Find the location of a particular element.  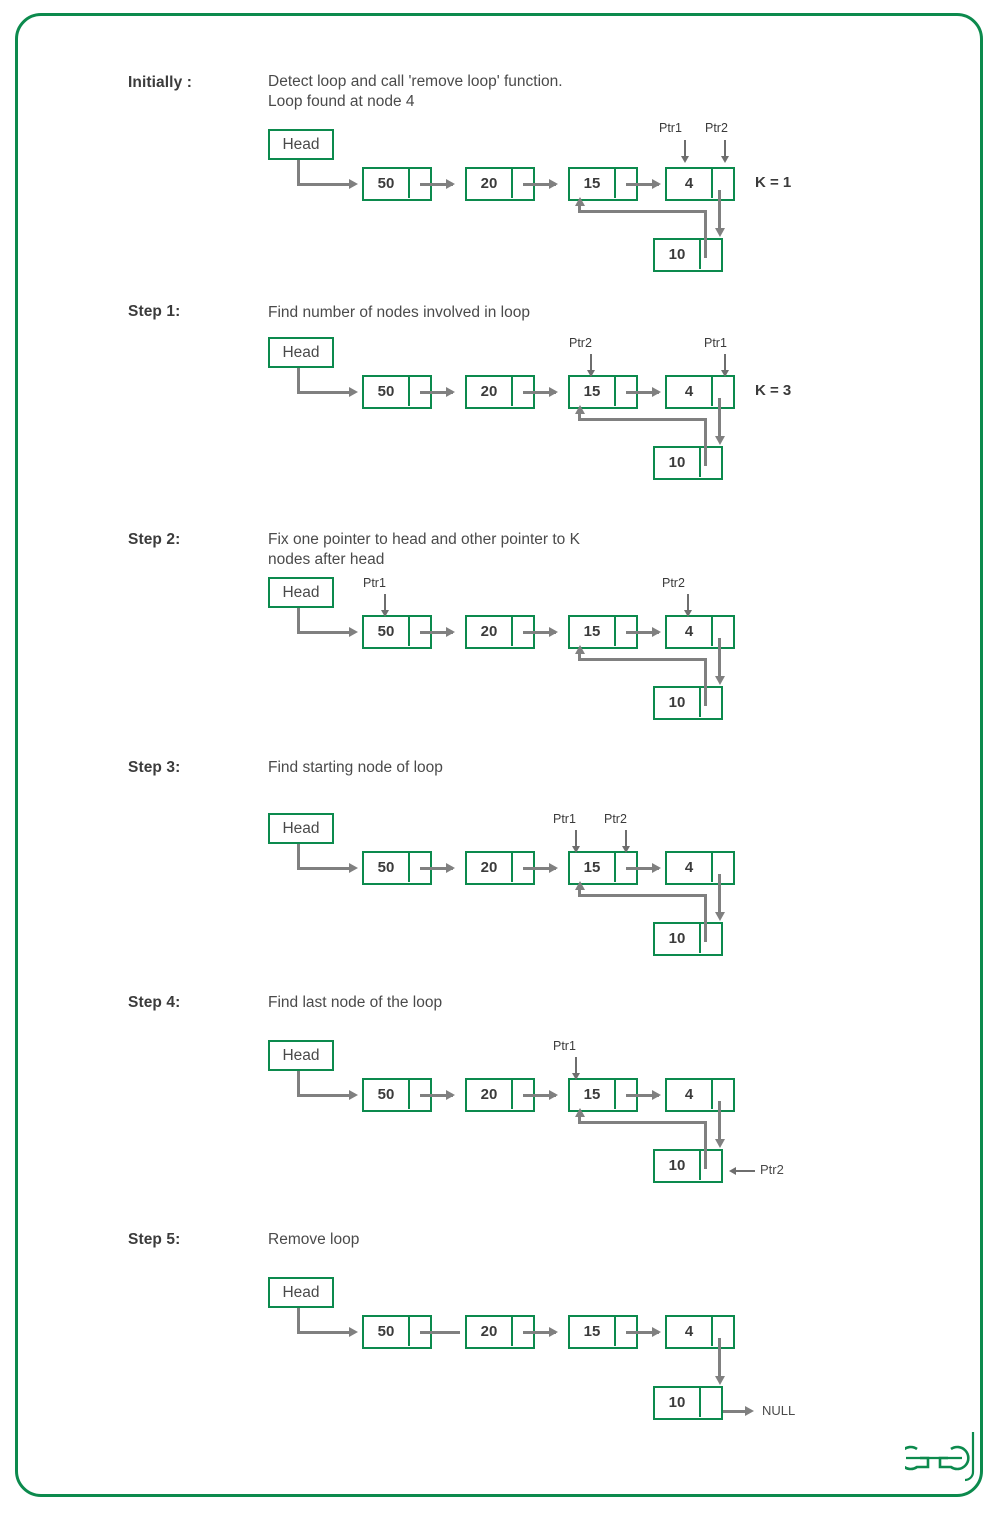

geeksforgeeks-logo is located at coordinates (939, 1458).